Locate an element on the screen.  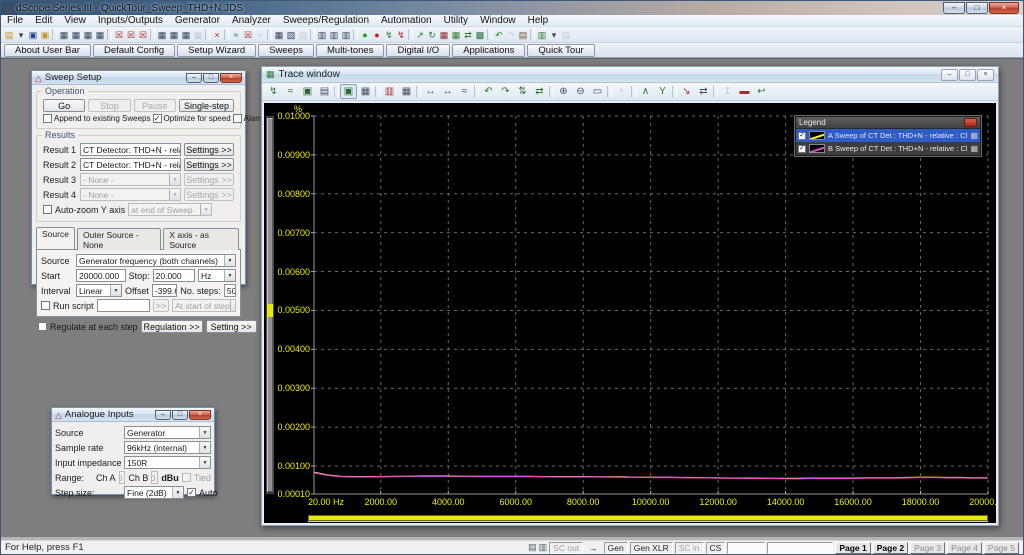
input-source-combo: Generator ▼ is located at coordinates (167, 432).